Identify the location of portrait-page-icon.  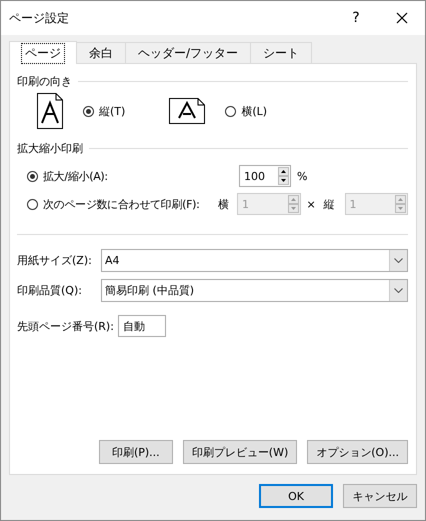
(50, 111).